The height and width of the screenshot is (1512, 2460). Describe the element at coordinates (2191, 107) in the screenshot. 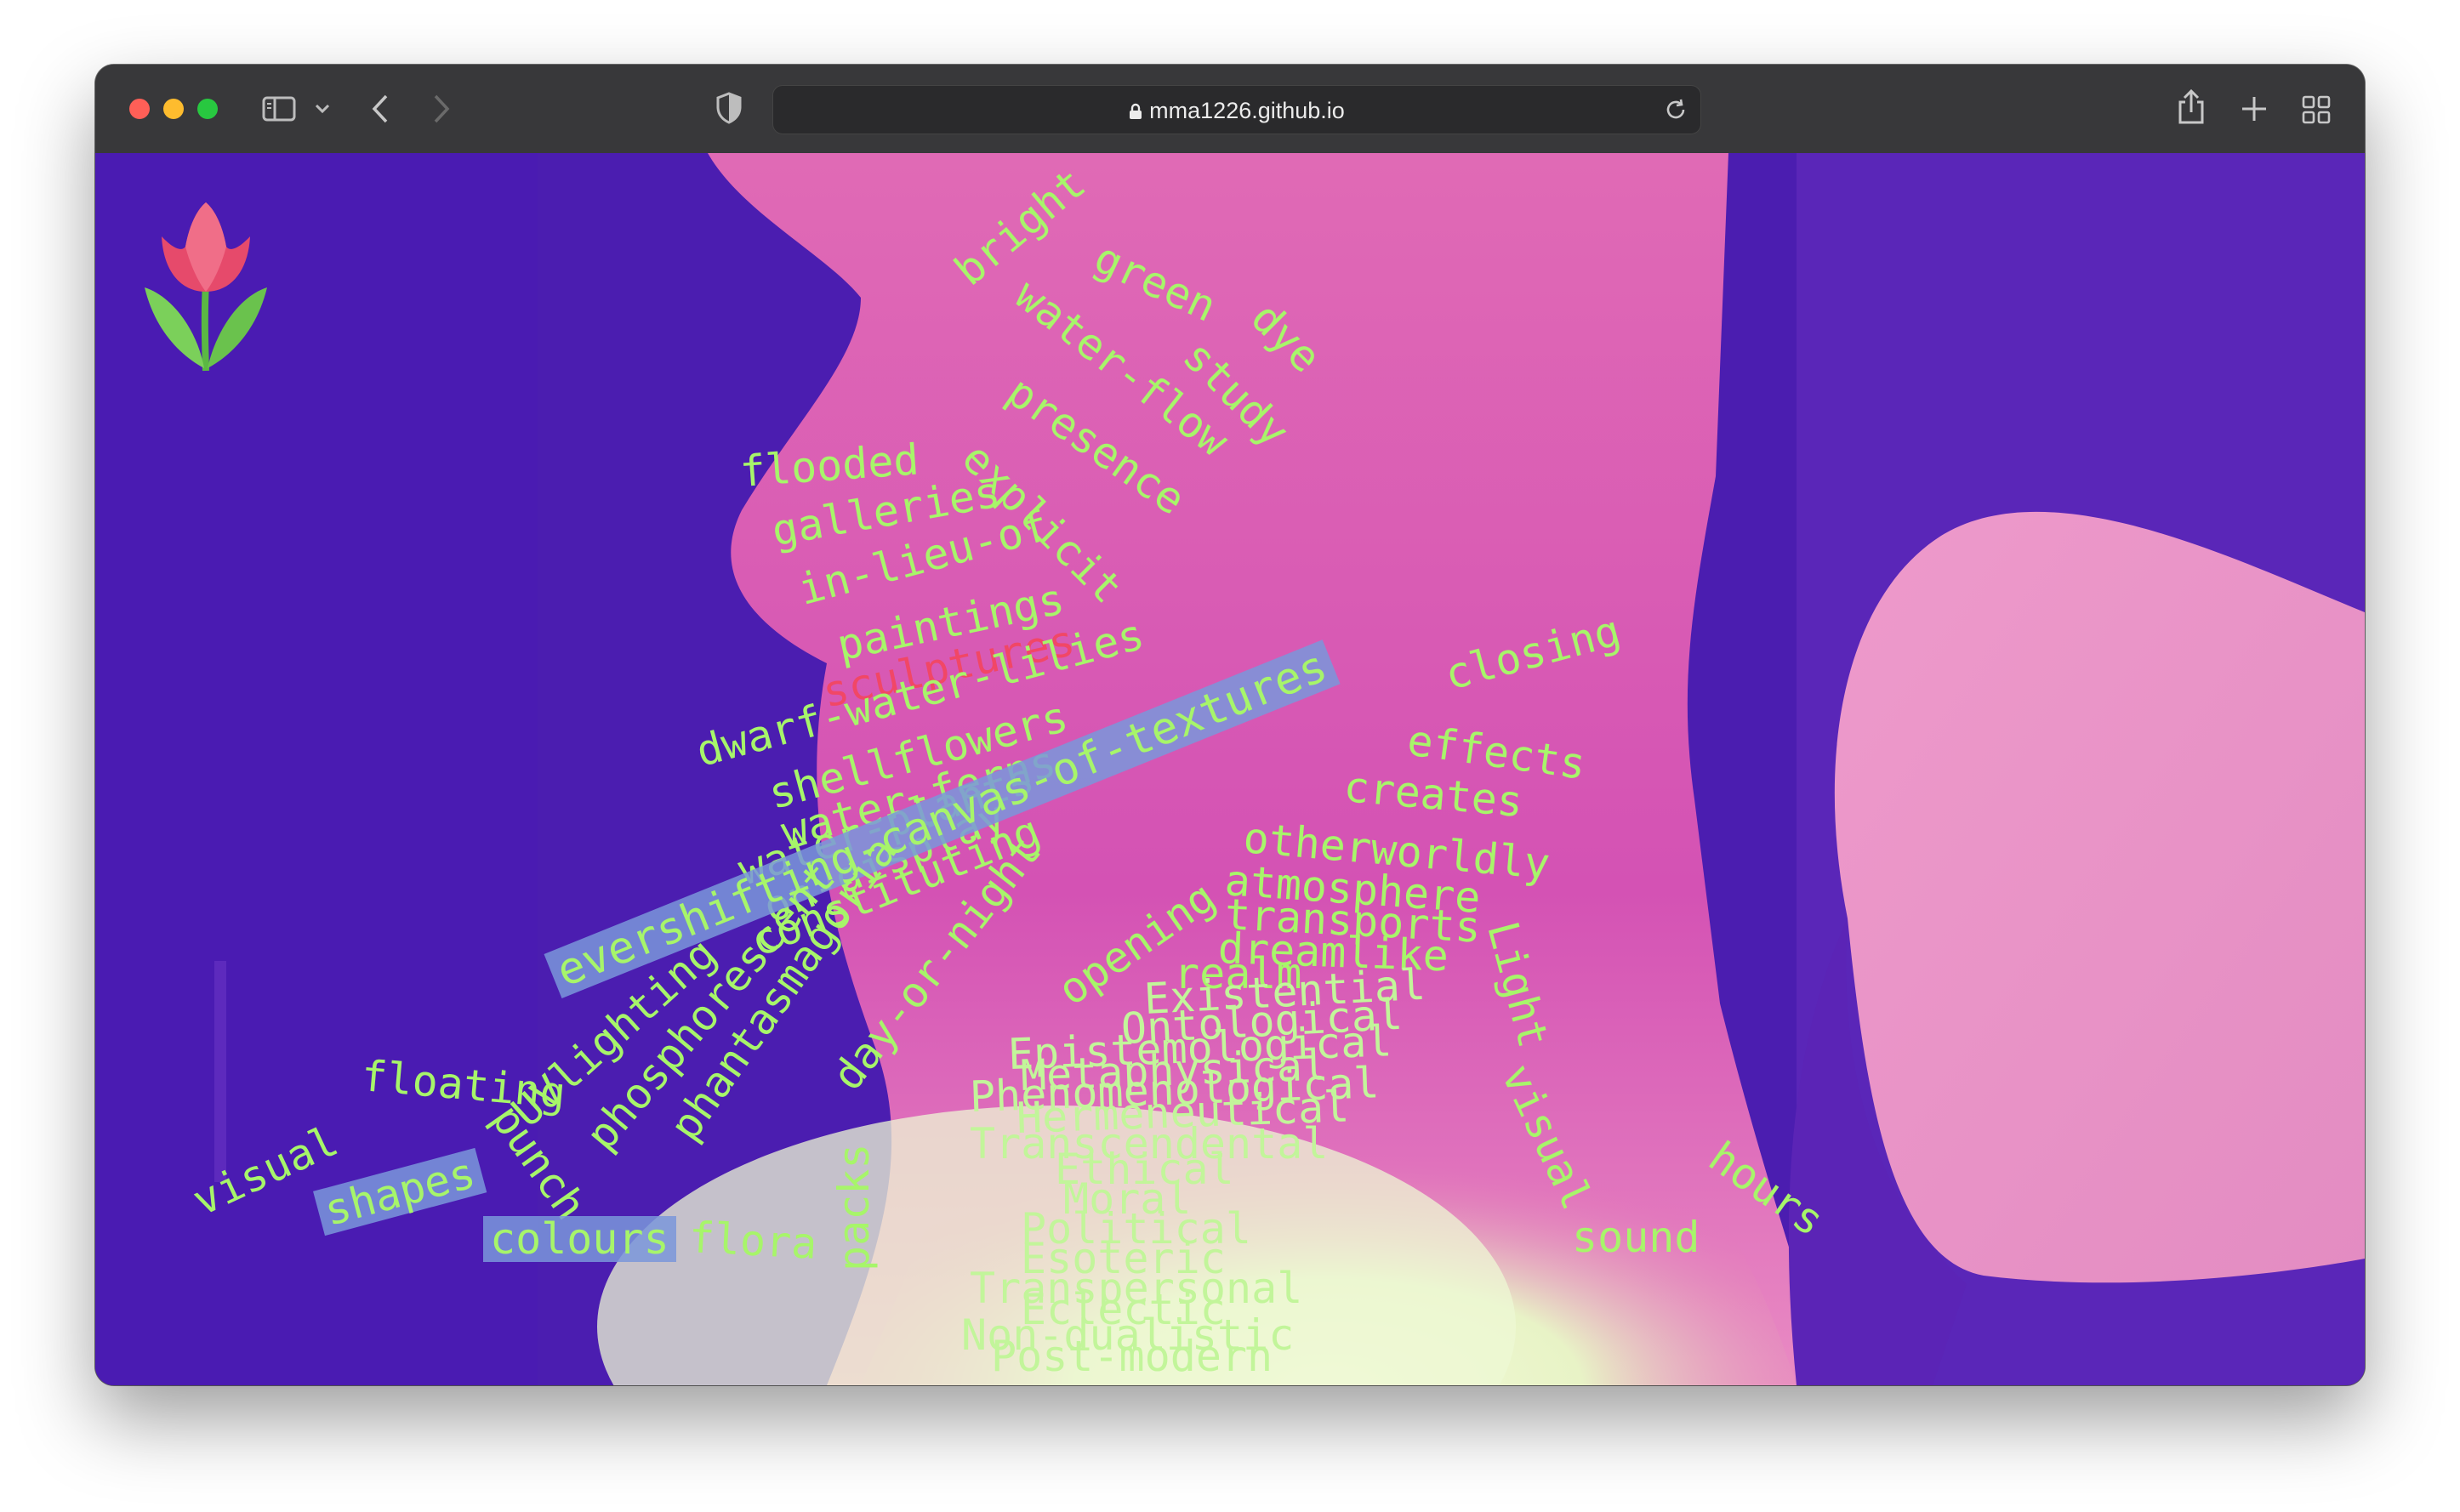

I see `share-icon` at that location.